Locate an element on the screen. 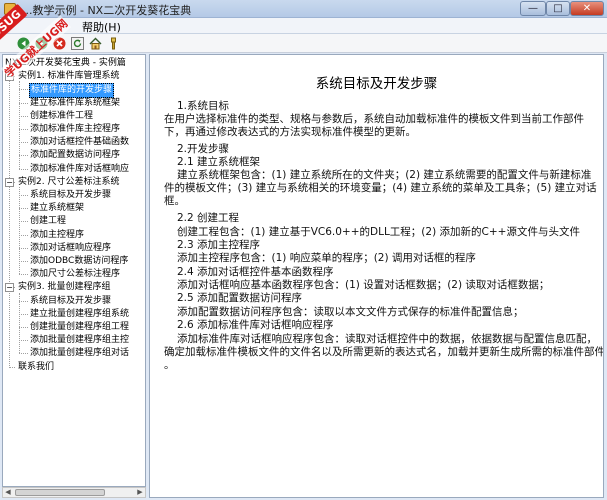 This screenshot has height=500, width=607. tree-item: 建立批量创建程序组系统 is located at coordinates (79, 314).